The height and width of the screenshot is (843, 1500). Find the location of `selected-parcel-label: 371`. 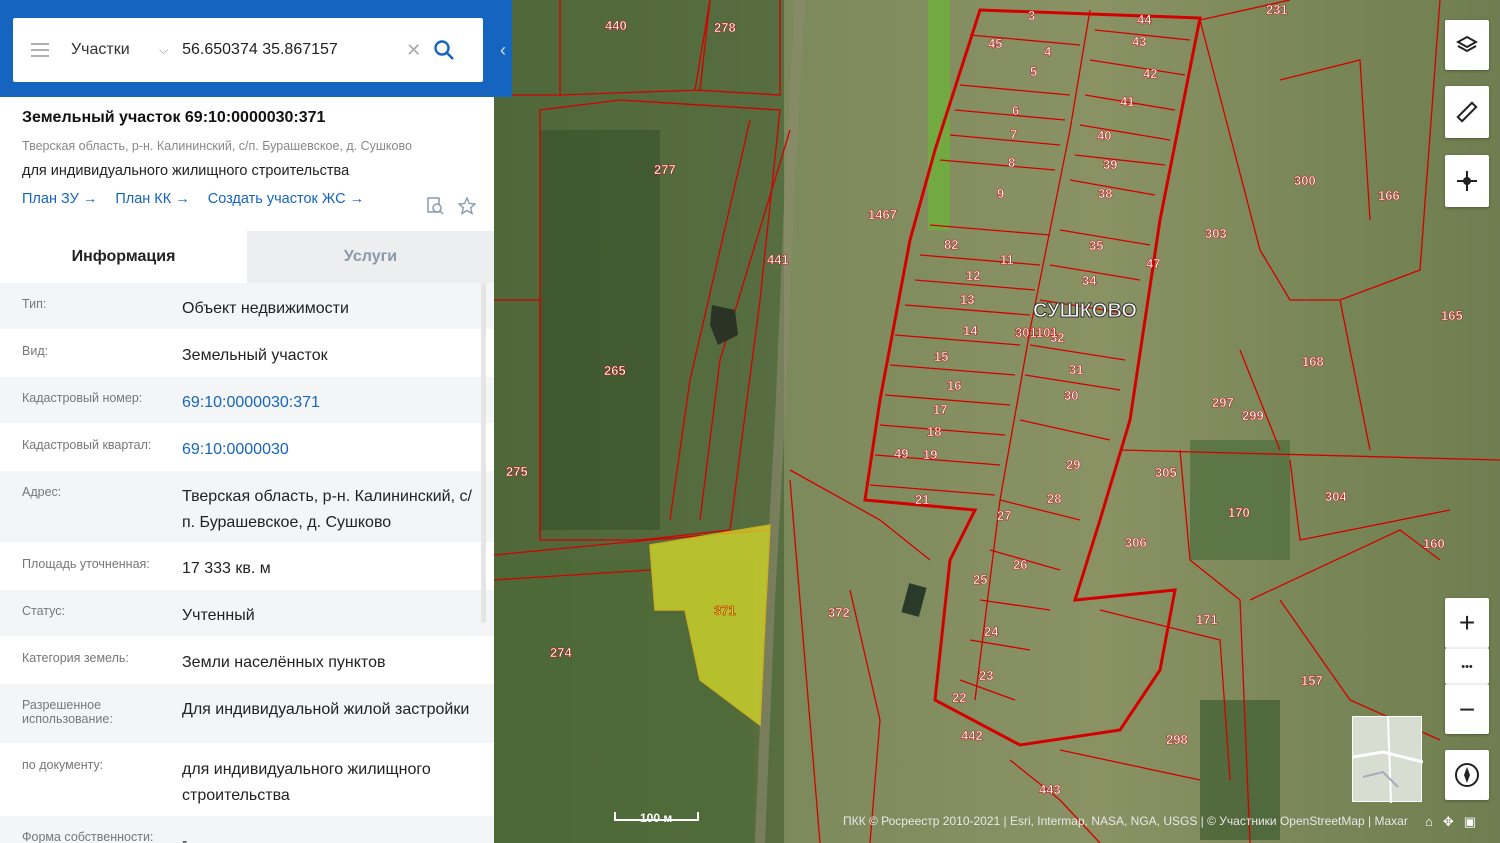

selected-parcel-label: 371 is located at coordinates (725, 611).